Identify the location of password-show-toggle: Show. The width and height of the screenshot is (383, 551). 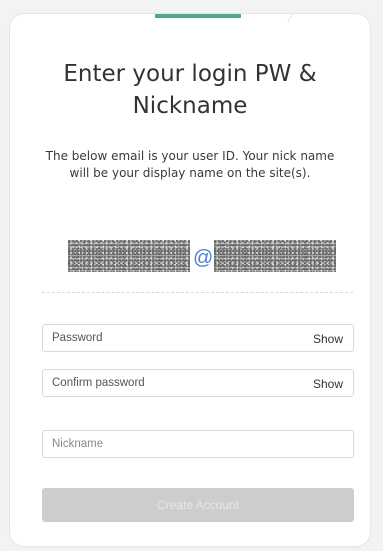
(328, 339).